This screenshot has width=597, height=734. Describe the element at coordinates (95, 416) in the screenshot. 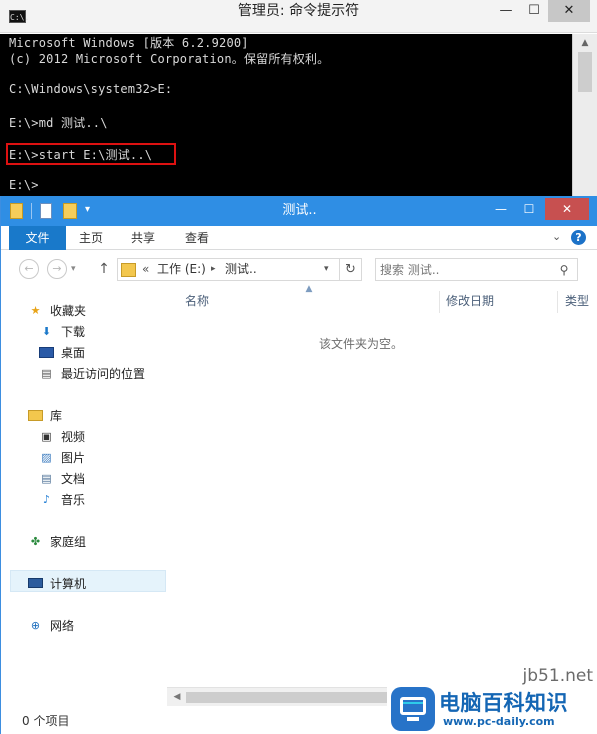

I see `nav-libraries: 库` at that location.